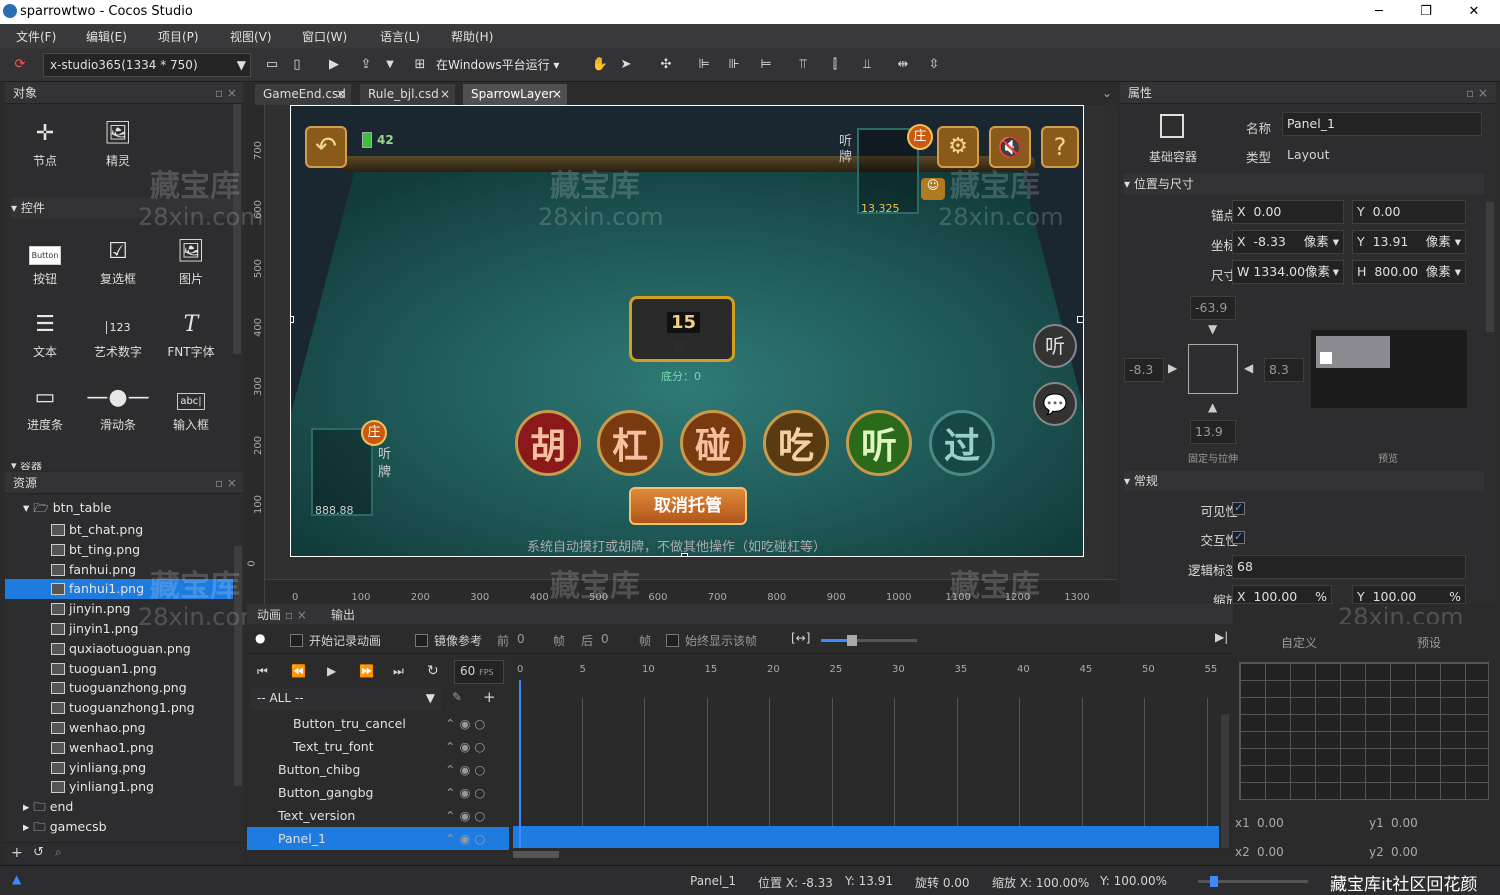 The width and height of the screenshot is (1500, 895). I want to click on menu-edit: 编辑(E), so click(106, 36).